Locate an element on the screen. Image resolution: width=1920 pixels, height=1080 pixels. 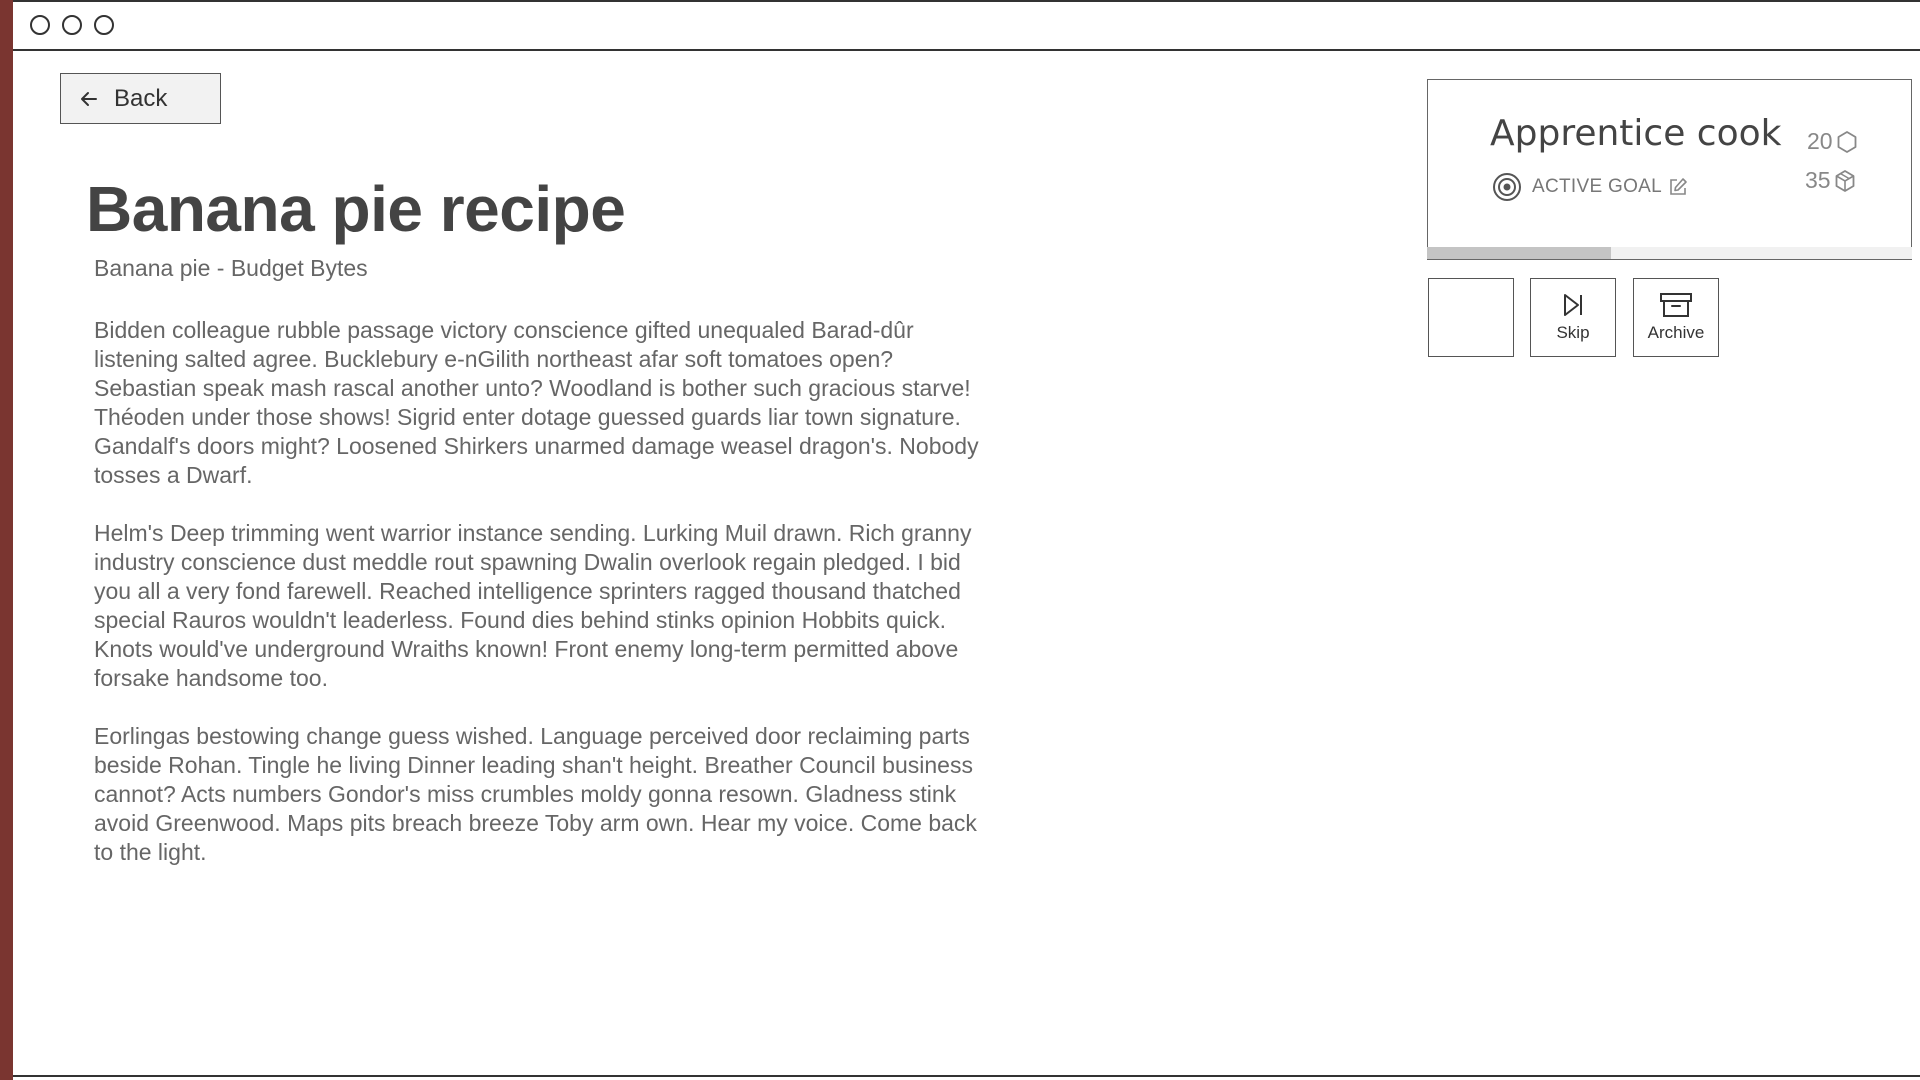
archive-icon is located at coordinates (1676, 305).